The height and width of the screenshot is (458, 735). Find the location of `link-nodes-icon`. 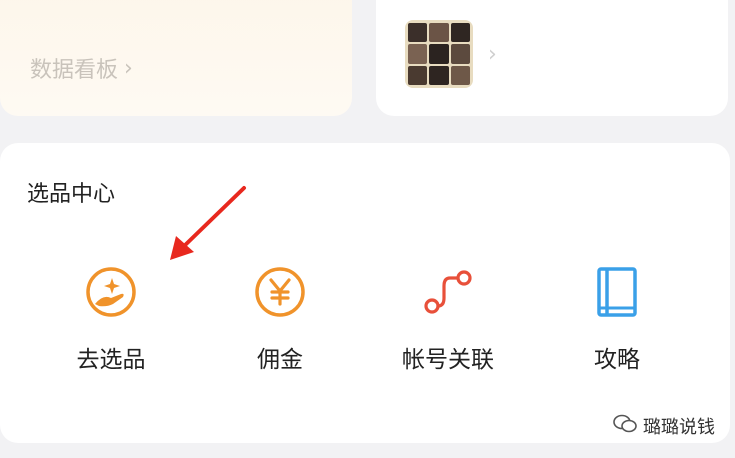

link-nodes-icon is located at coordinates (448, 292).